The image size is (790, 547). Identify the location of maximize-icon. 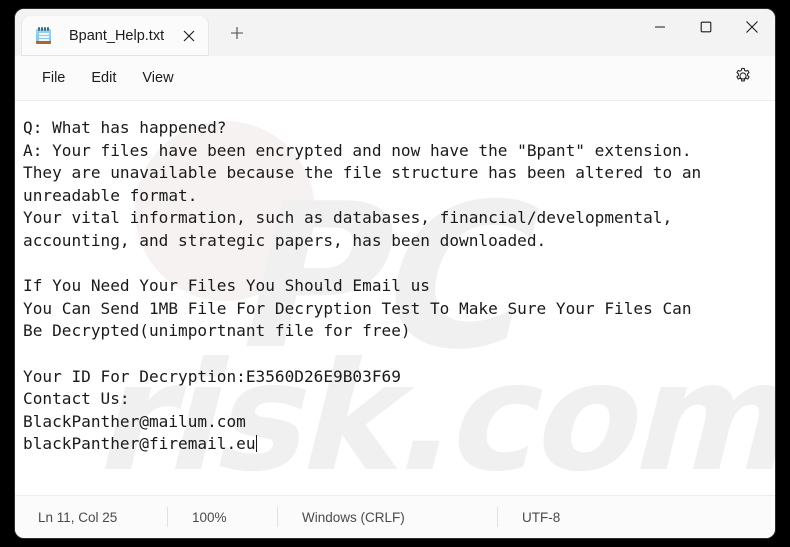
(706, 27).